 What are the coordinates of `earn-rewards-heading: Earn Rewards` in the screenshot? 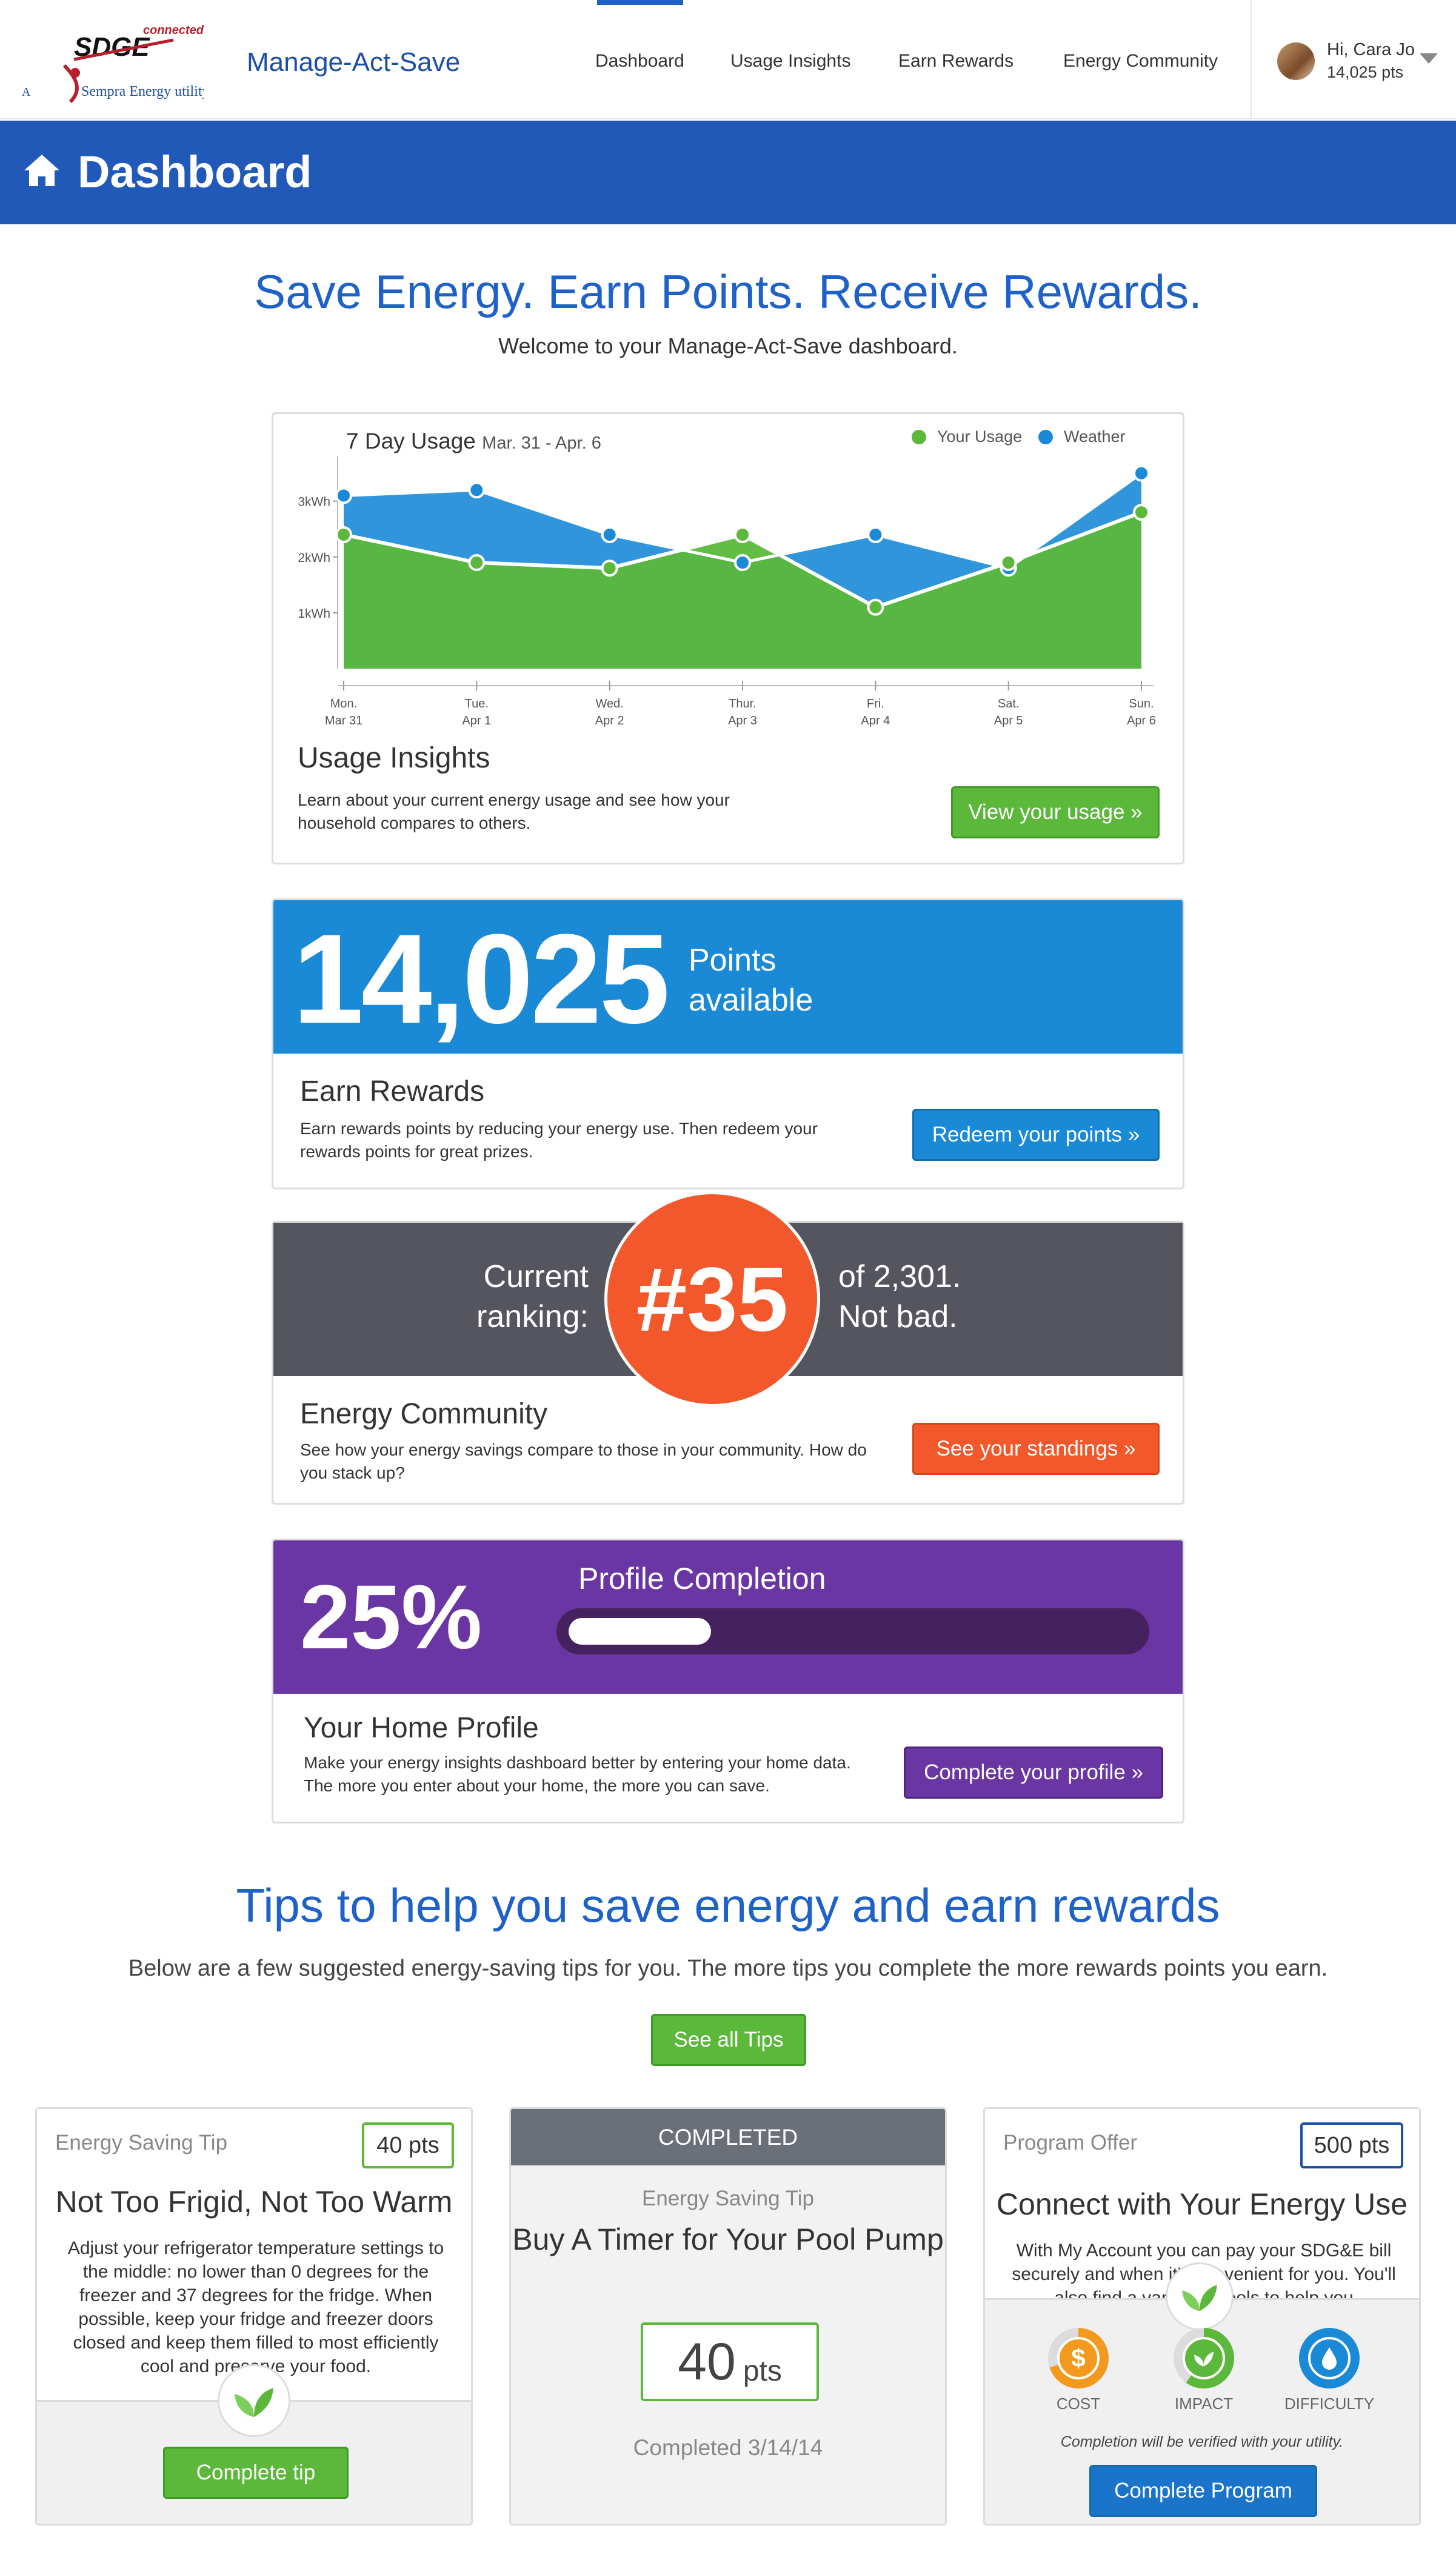 It's located at (392, 1091).